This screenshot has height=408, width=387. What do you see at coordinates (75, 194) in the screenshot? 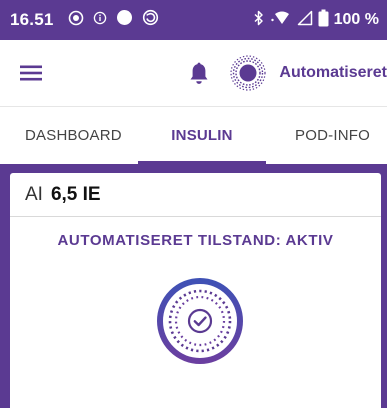
I see `active-insulin-value: 6,5 IE` at bounding box center [75, 194].